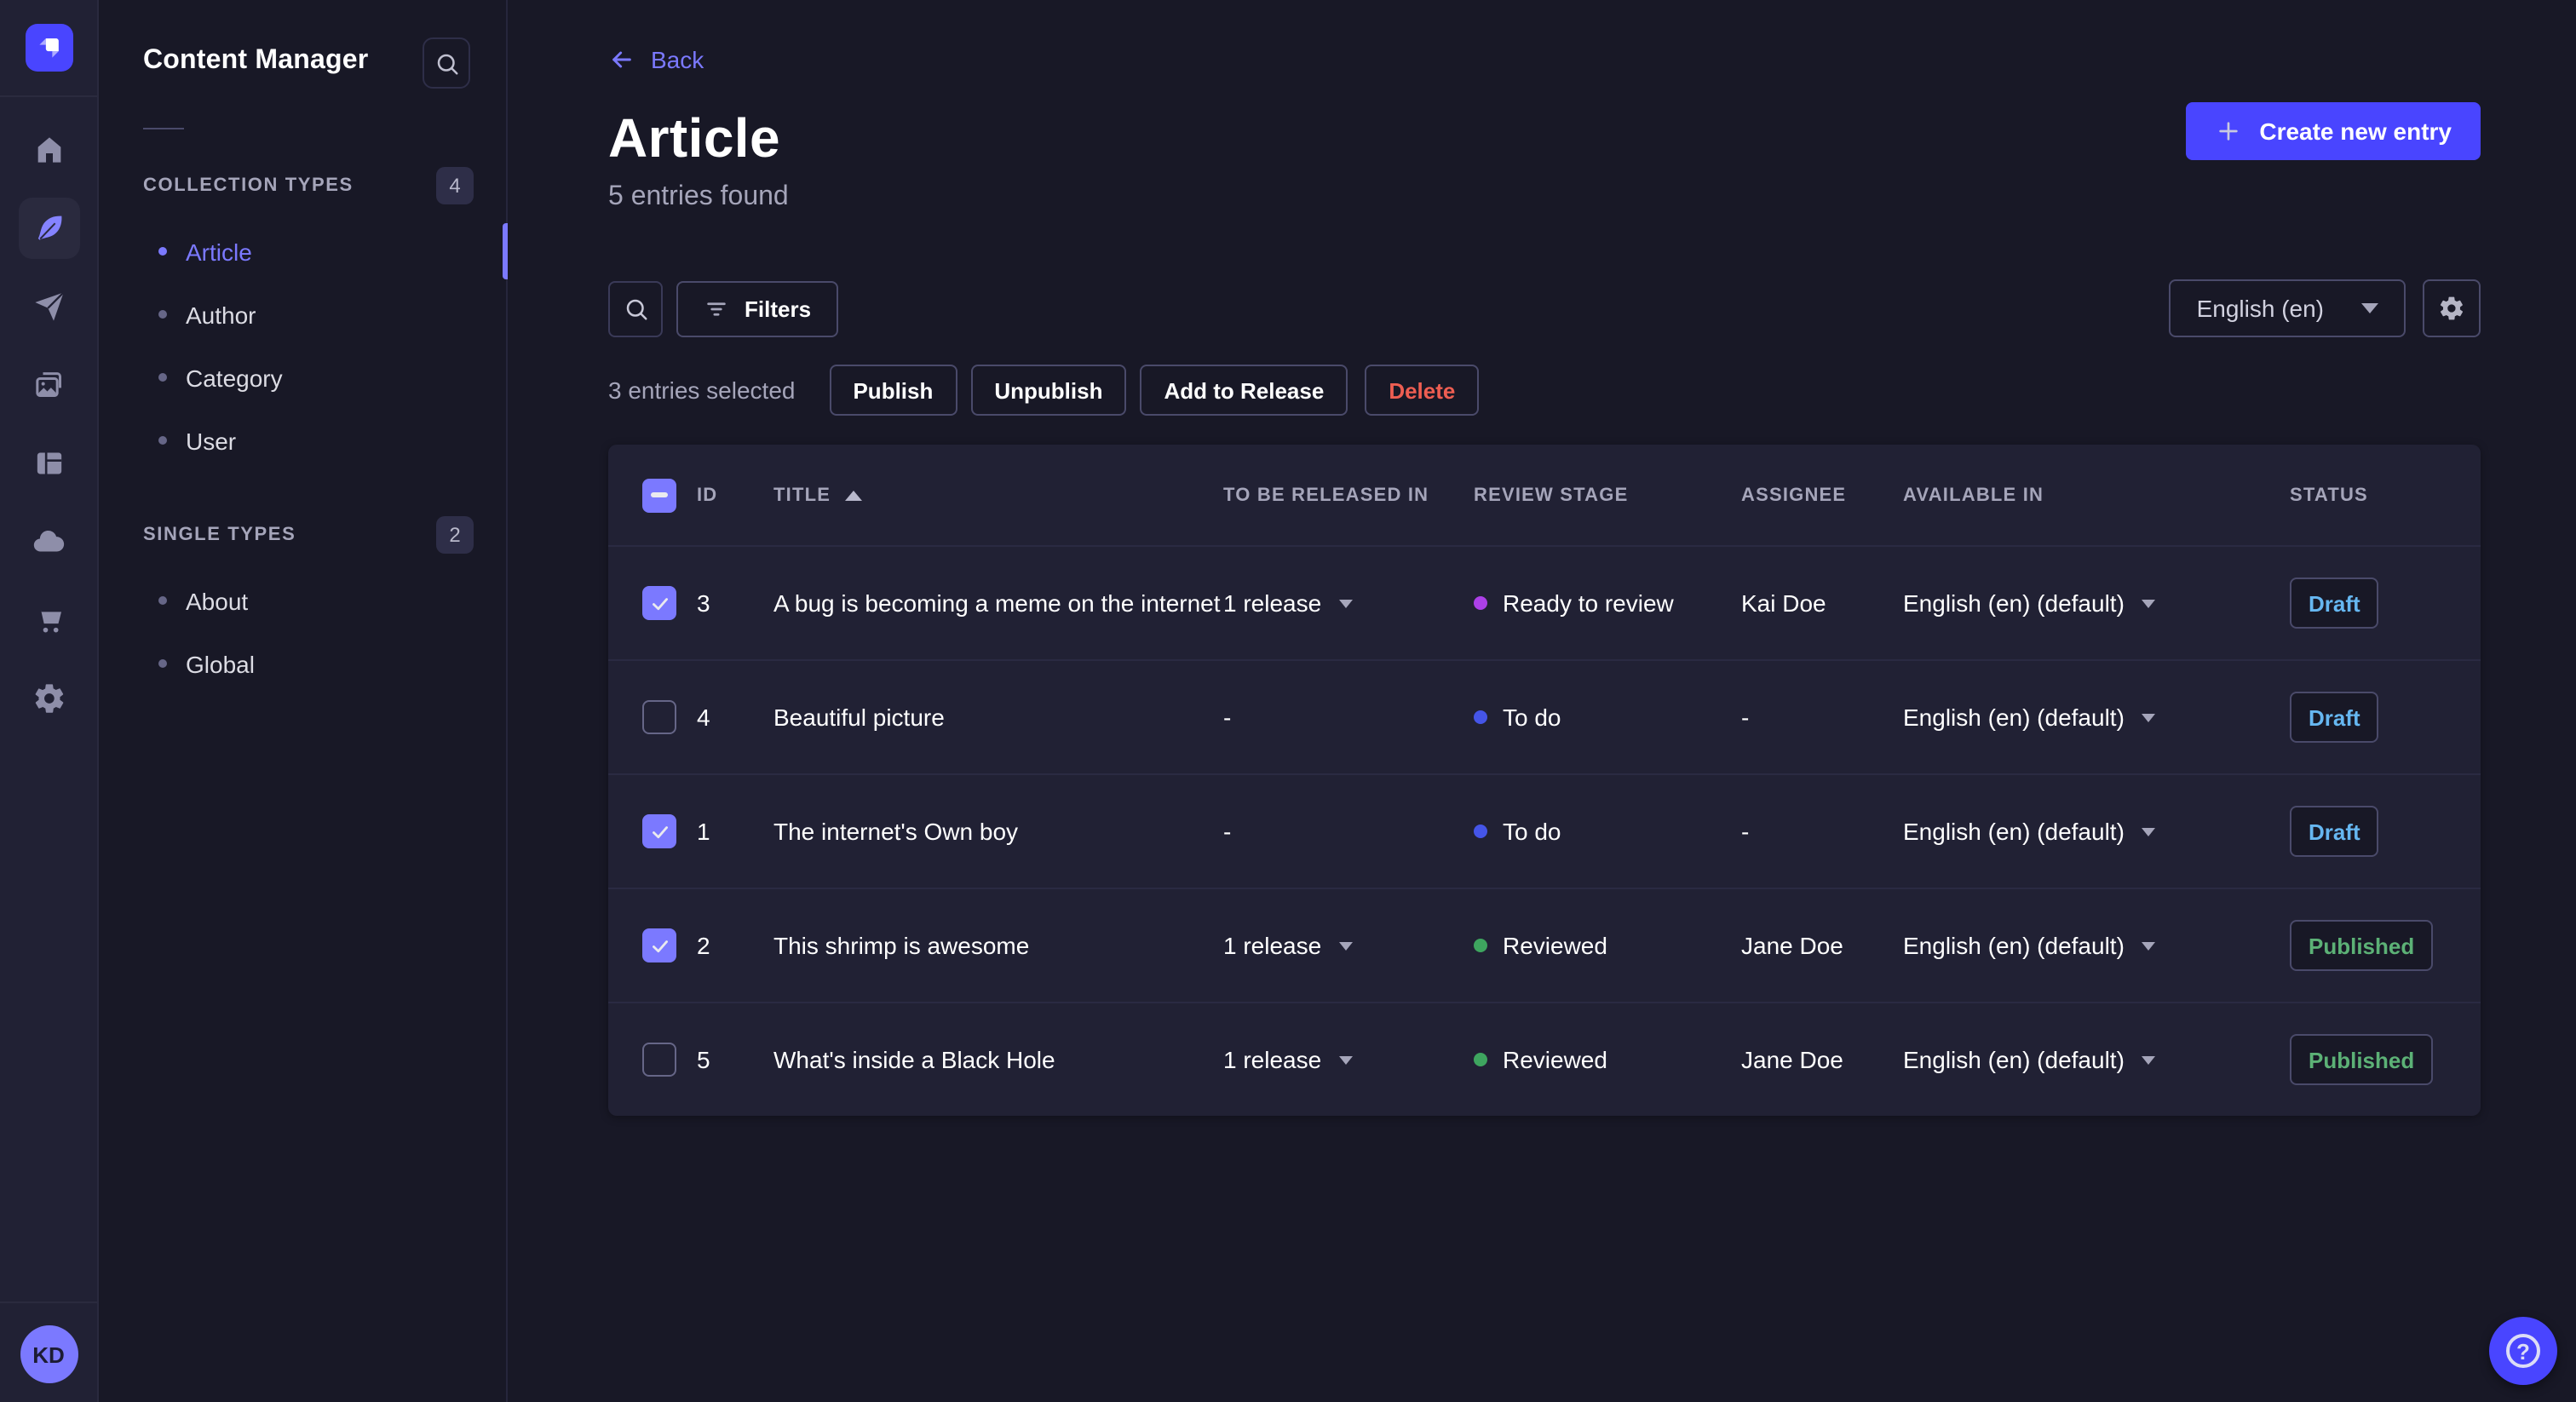 The height and width of the screenshot is (1402, 2576). Describe the element at coordinates (1746, 831) in the screenshot. I see `row-assignee: -` at that location.